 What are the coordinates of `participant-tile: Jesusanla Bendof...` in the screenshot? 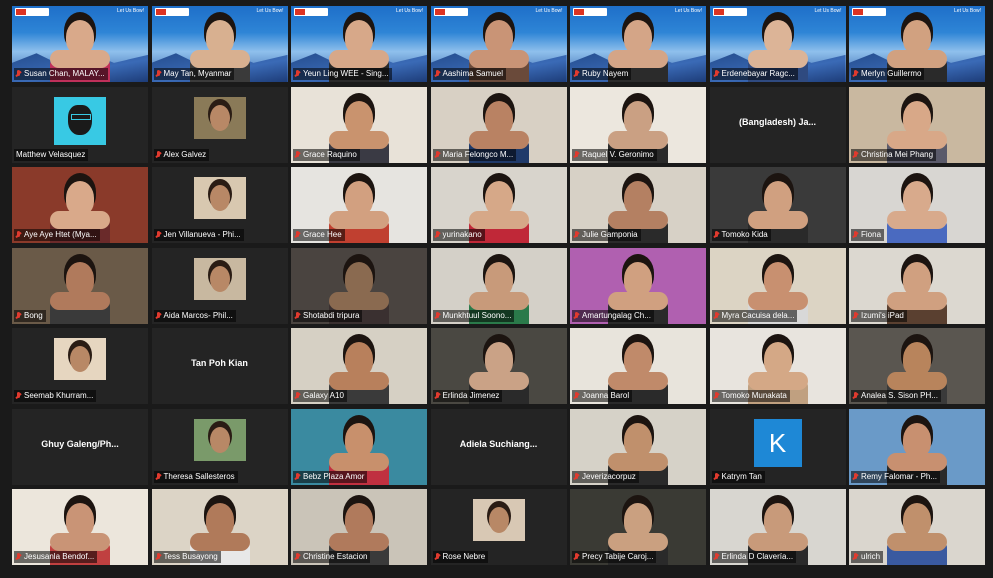 It's located at (80, 527).